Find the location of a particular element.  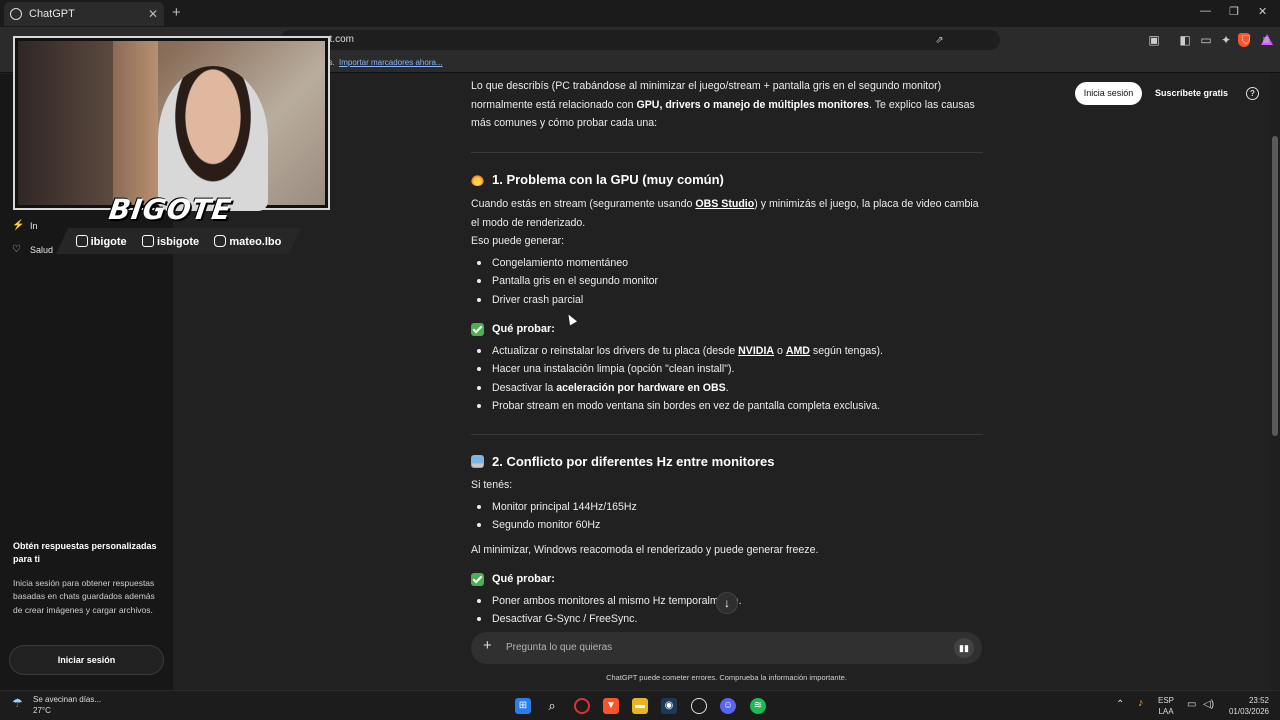

sidebar-item-salud: ♡ Salud is located at coordinates (32, 249).